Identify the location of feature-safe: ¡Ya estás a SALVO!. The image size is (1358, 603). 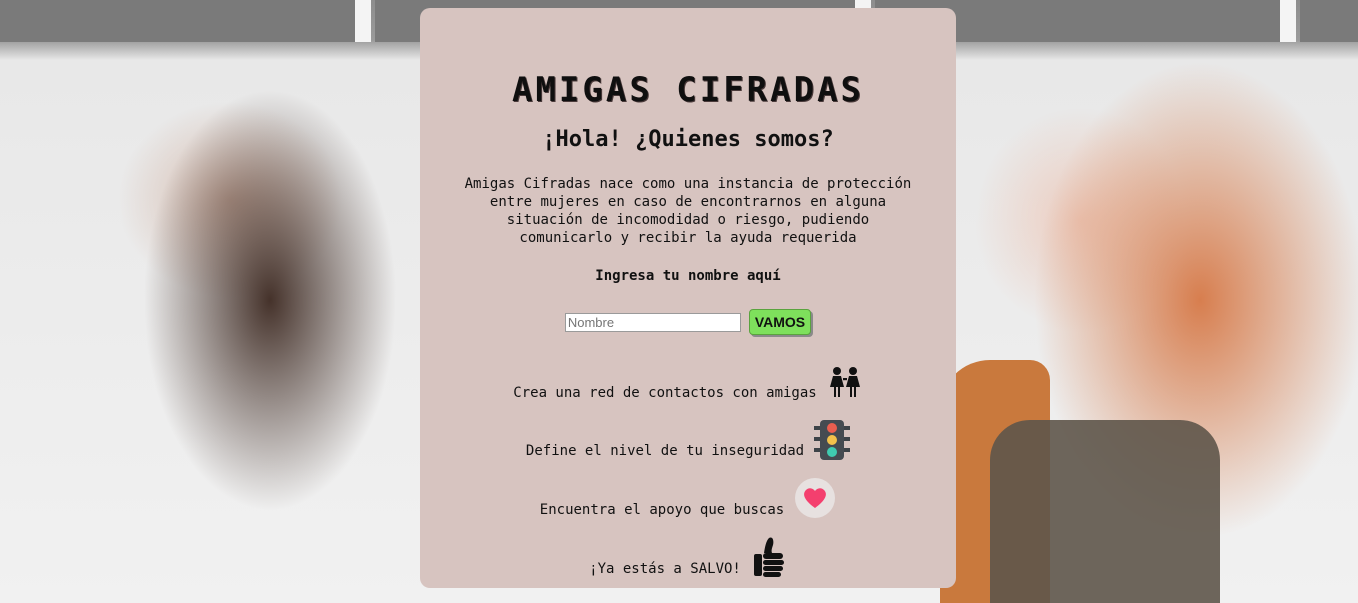
(688, 555).